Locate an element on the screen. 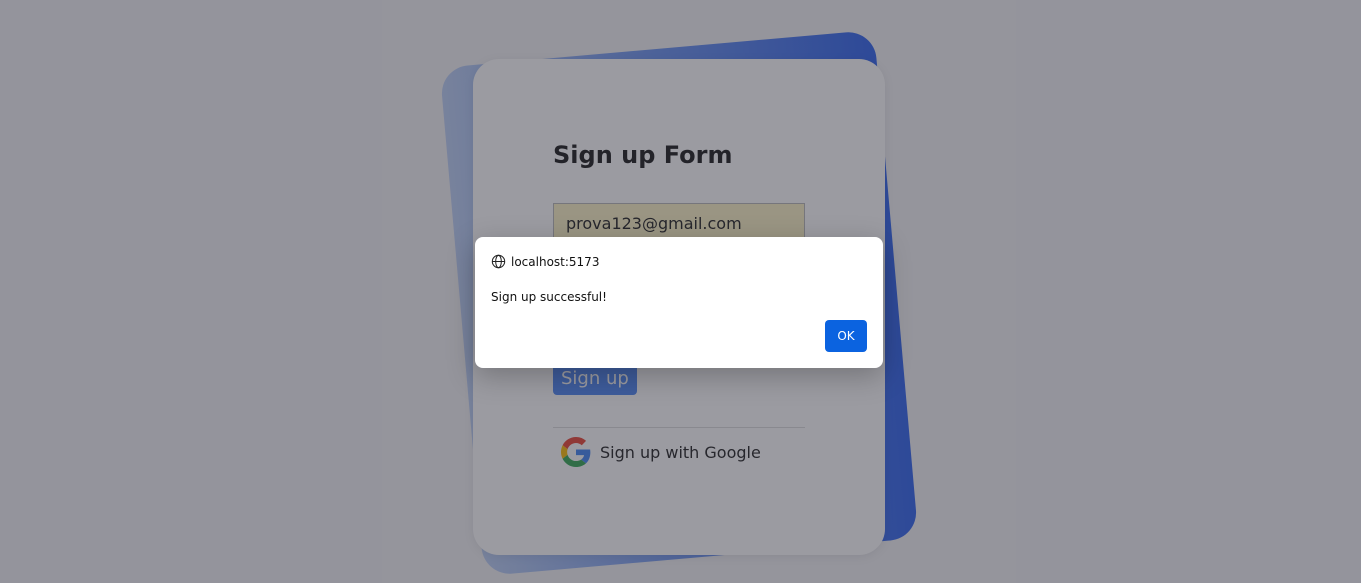 This screenshot has height=583, width=1361. alert-message: Sign up successful! is located at coordinates (549, 297).